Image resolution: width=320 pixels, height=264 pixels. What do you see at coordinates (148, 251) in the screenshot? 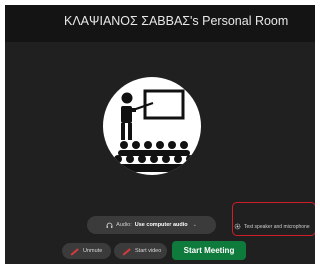
I see `start-video-label: Start video` at bounding box center [148, 251].